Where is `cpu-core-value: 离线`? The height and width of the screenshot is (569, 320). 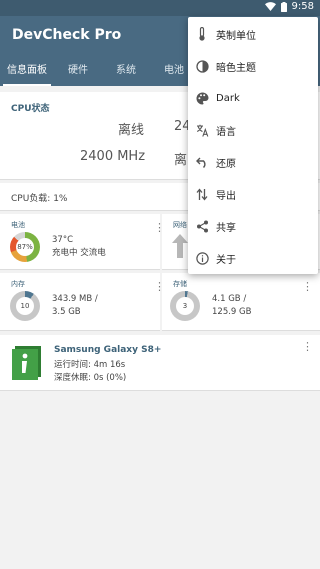 cpu-core-value: 离线 is located at coordinates (131, 130).